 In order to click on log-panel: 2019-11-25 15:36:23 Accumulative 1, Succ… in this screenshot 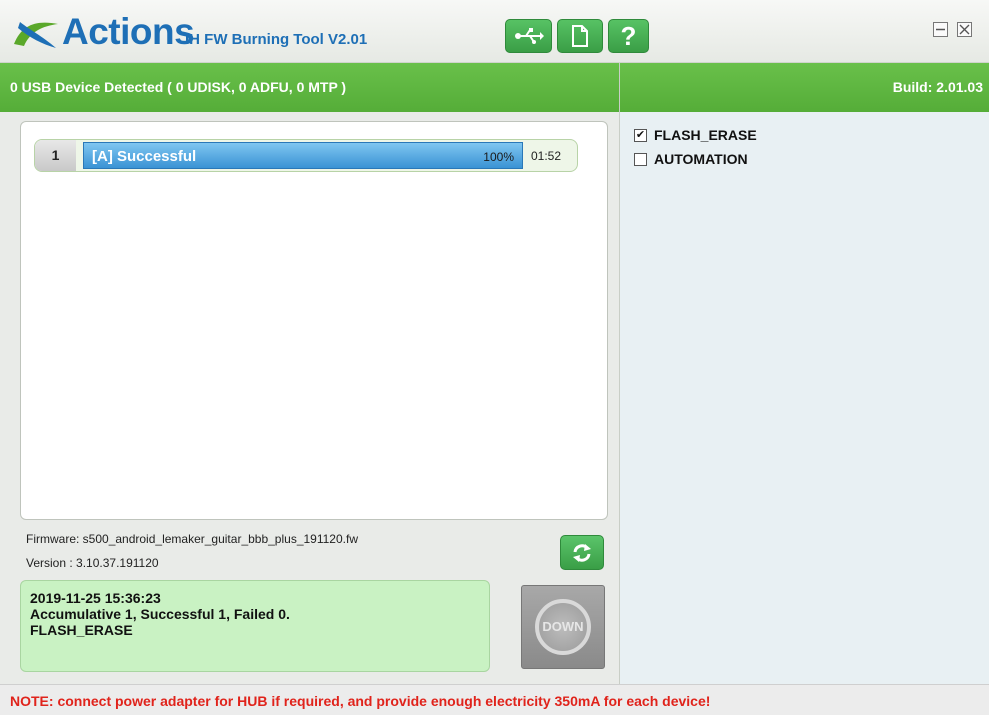, I will do `click(255, 626)`.